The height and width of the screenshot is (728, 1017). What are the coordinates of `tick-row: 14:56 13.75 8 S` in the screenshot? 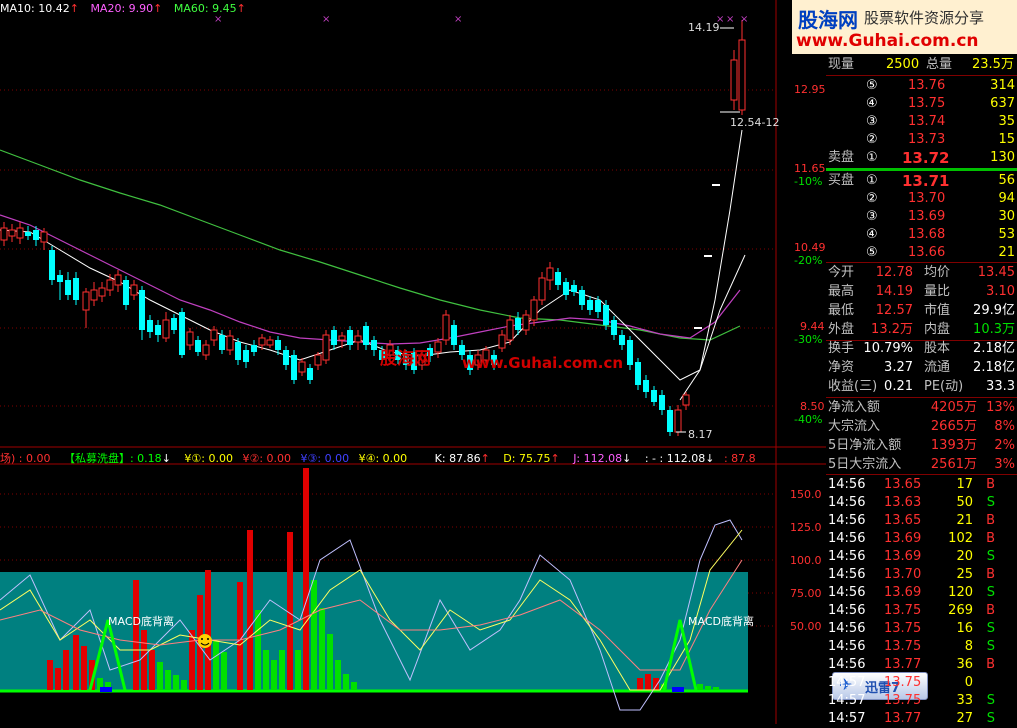 It's located at (921, 647).